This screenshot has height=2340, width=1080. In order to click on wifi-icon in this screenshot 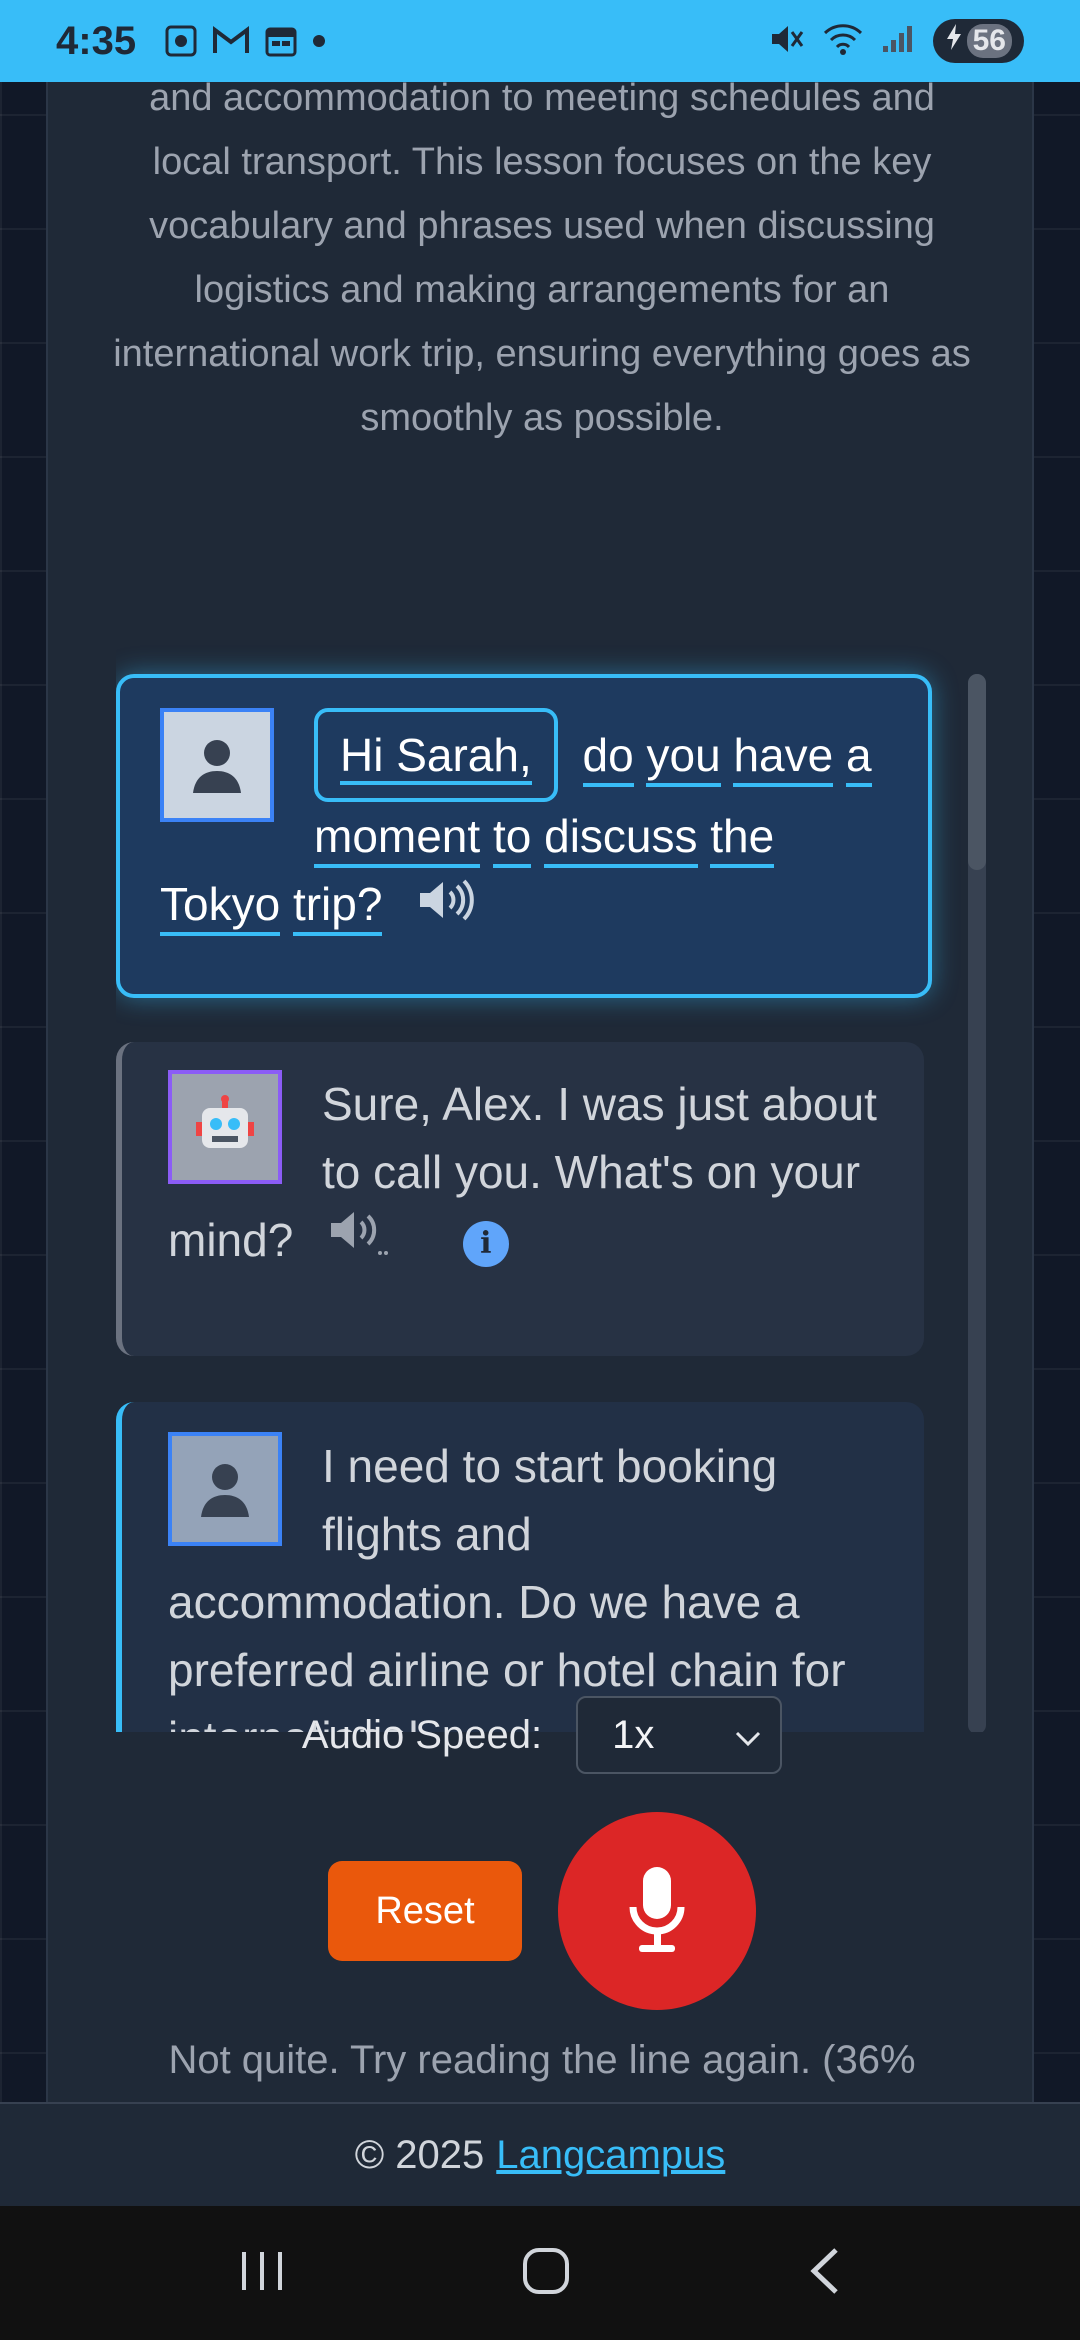, I will do `click(843, 41)`.